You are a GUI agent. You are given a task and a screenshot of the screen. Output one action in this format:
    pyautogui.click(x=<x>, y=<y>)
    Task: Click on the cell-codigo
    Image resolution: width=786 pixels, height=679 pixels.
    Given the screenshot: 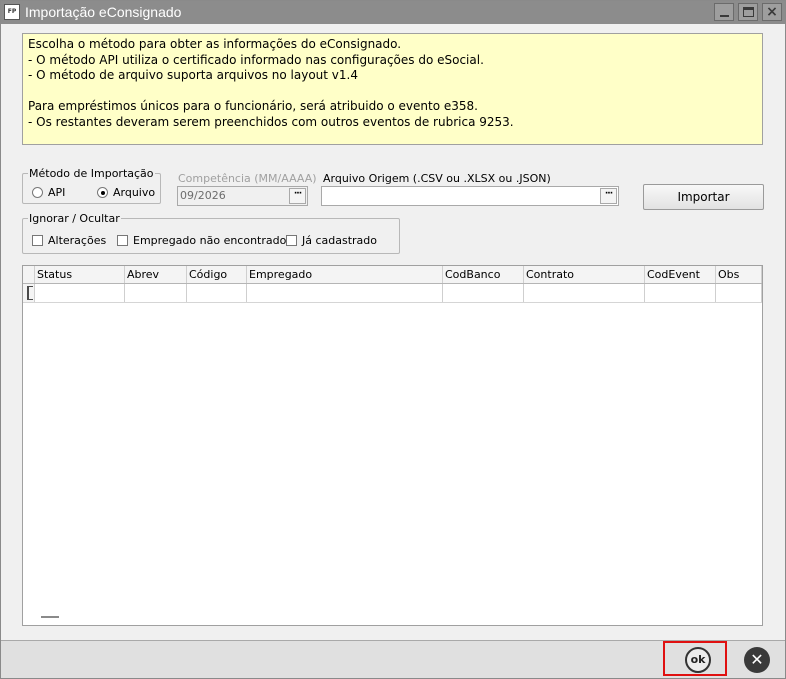 What is the action you would take?
    pyautogui.click(x=217, y=293)
    